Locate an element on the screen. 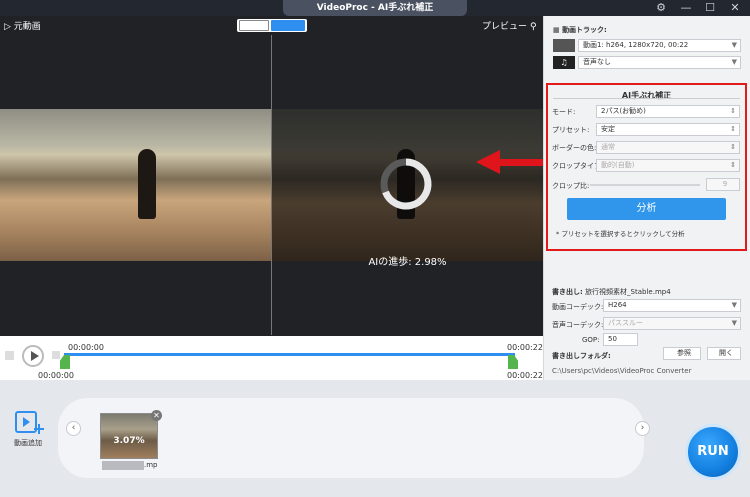 This screenshot has width=750, height=497. mode-select: 2パス(お勧め) ⇕ is located at coordinates (668, 111).